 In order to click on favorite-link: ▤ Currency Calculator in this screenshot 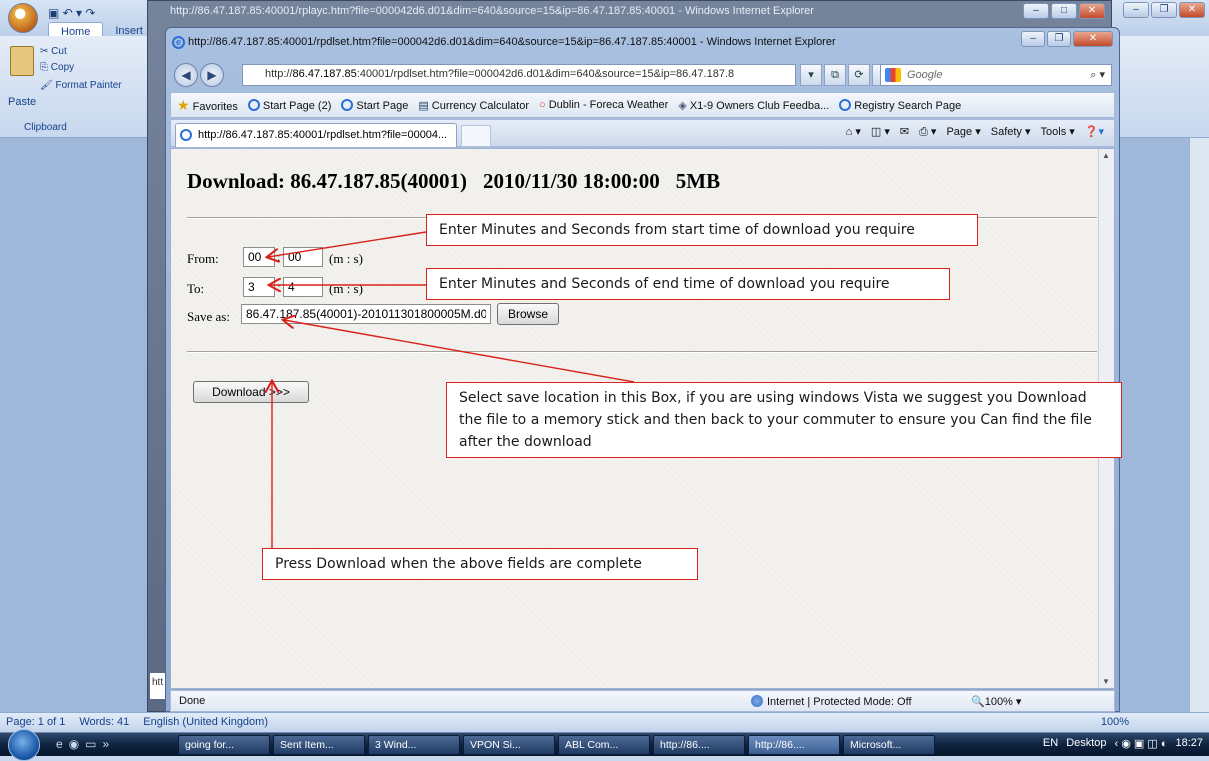, I will do `click(473, 105)`.